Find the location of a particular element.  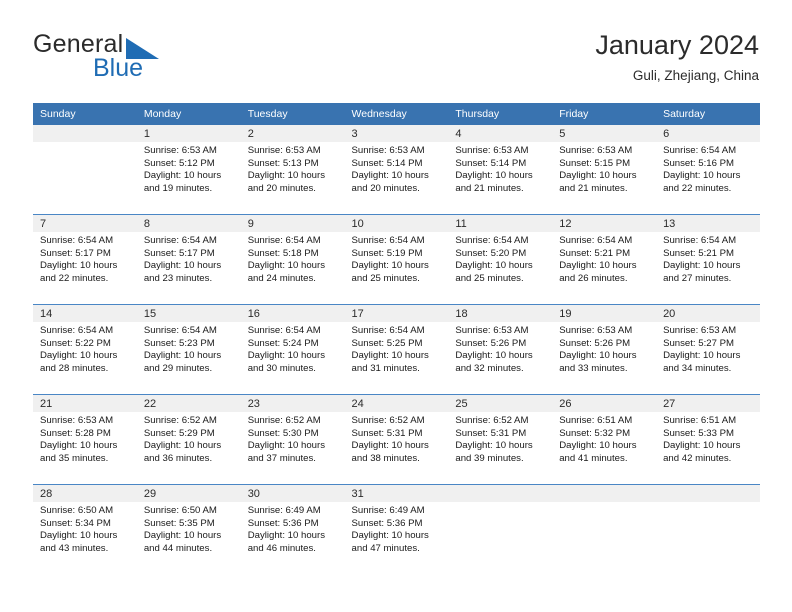

day-number: 7 is located at coordinates (85, 223).